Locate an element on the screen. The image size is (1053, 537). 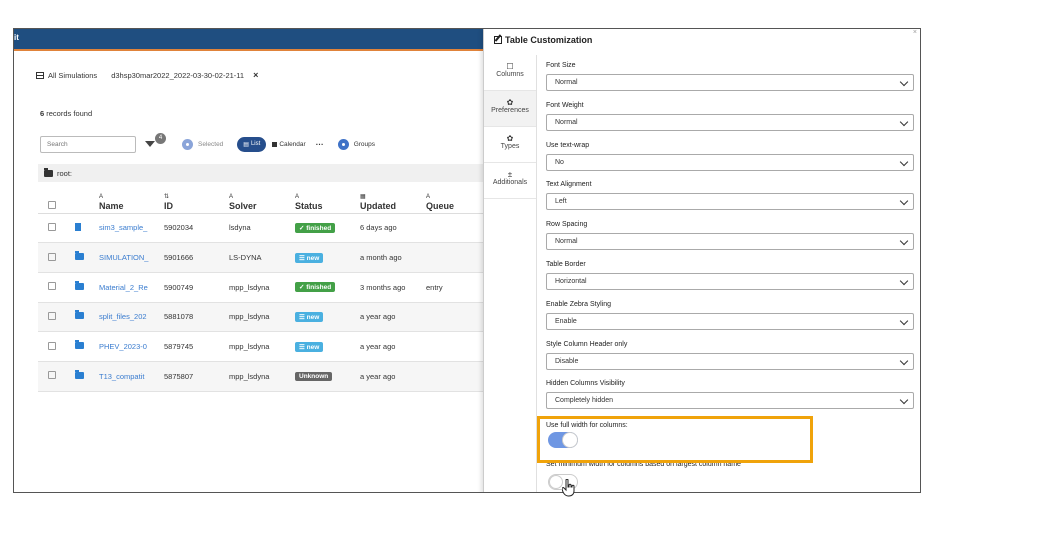
select-value: Normal is located at coordinates (566, 82).